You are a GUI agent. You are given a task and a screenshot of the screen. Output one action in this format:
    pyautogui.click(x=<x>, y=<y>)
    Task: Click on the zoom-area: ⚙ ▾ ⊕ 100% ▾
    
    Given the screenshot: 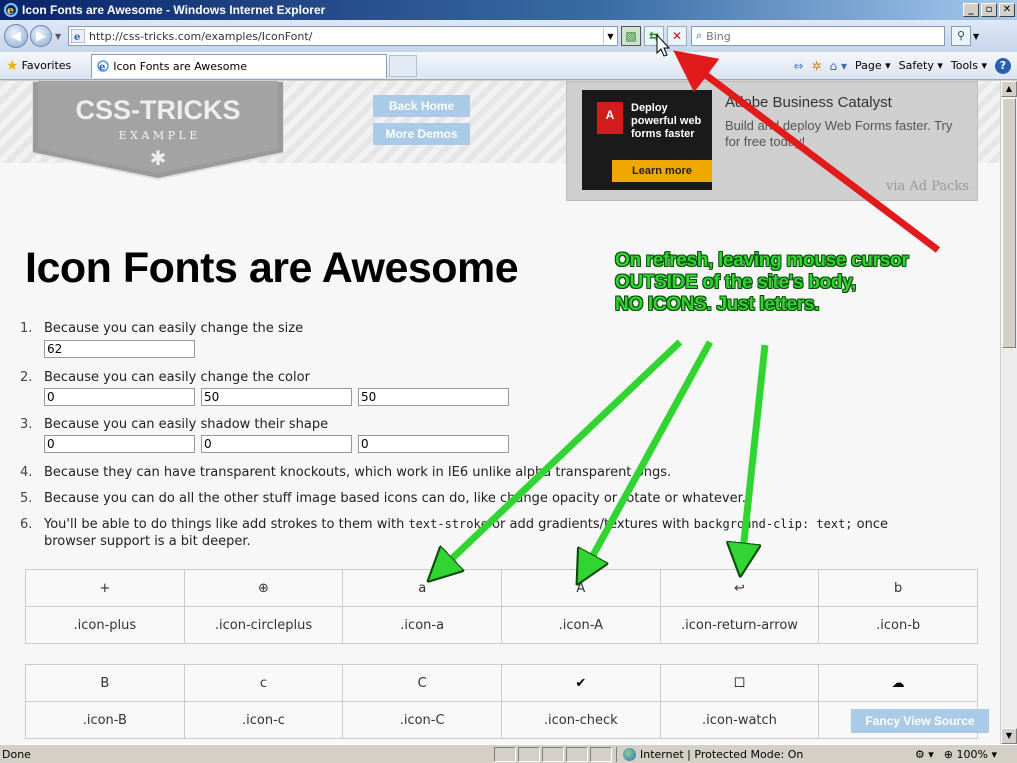 What is the action you would take?
    pyautogui.click(x=956, y=754)
    